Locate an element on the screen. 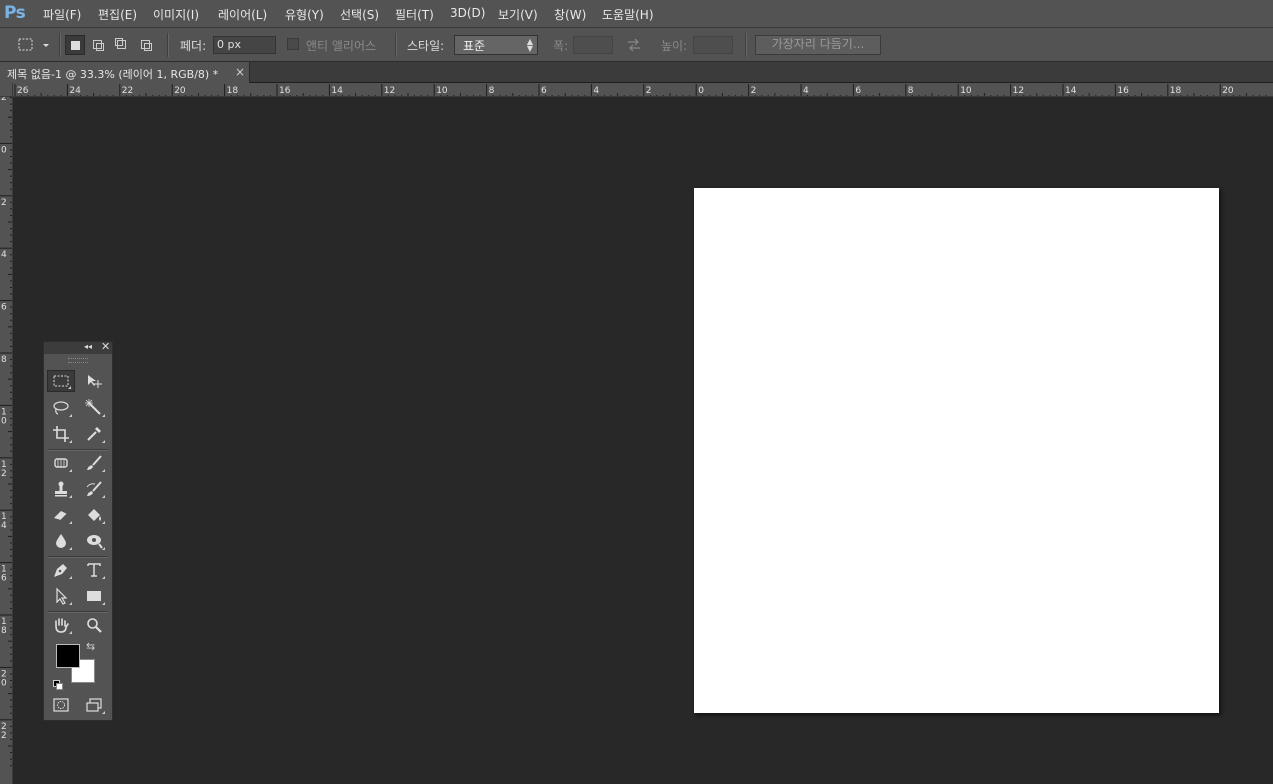 The height and width of the screenshot is (784, 1273). style-select: 표준 ▲ ▼ is located at coordinates (496, 45).